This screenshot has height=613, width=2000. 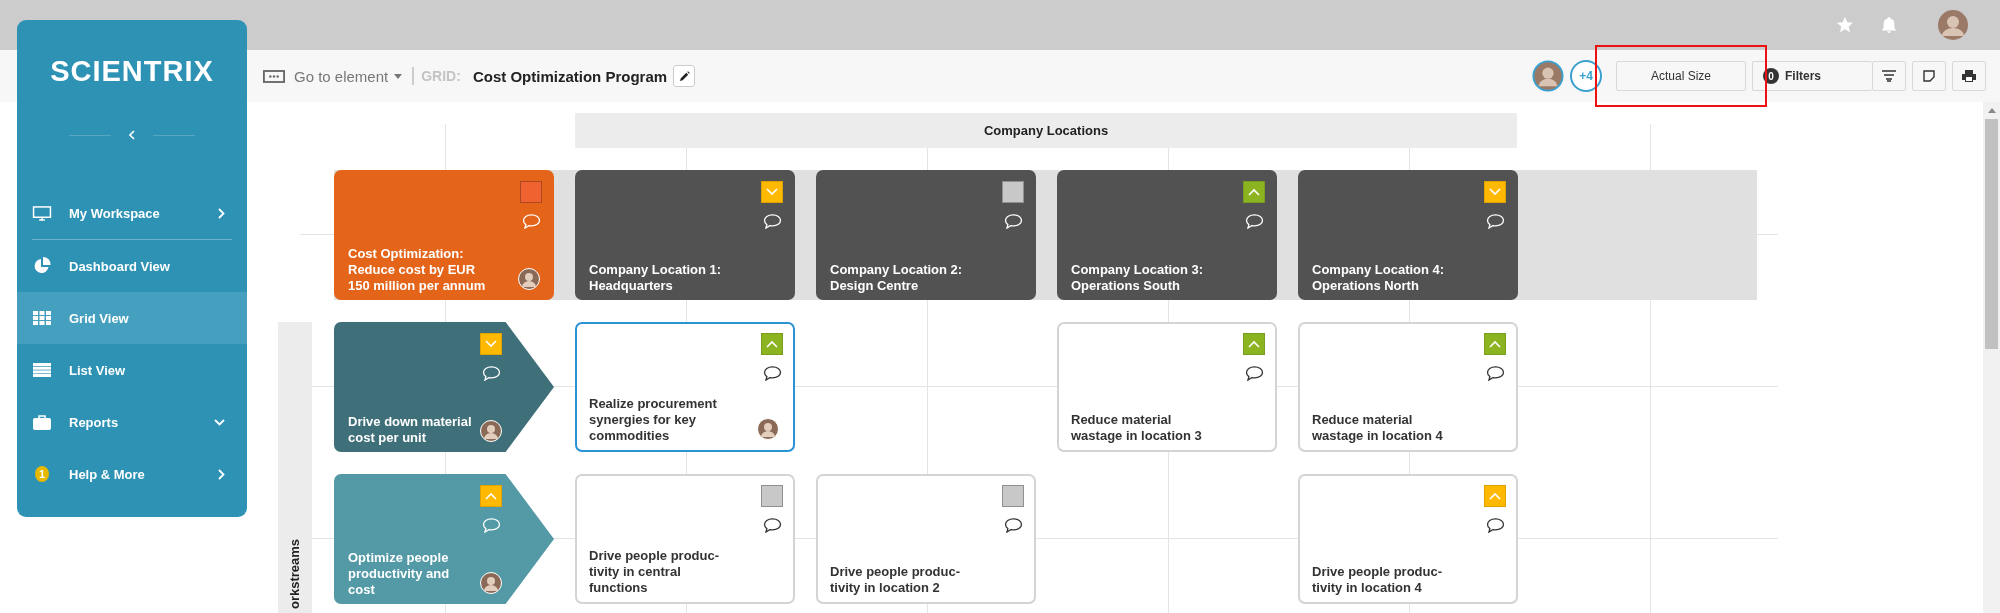 I want to click on sort-button, so click(x=1889, y=76).